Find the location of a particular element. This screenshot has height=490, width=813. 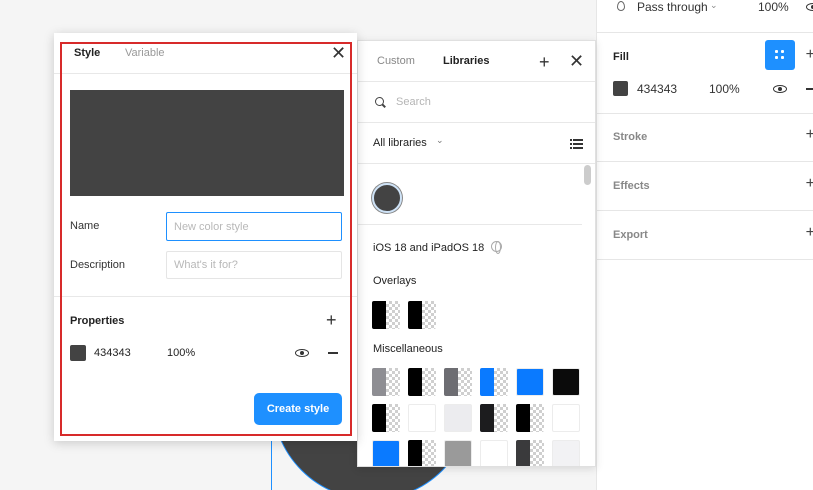

effects-title: Effects is located at coordinates (631, 186).